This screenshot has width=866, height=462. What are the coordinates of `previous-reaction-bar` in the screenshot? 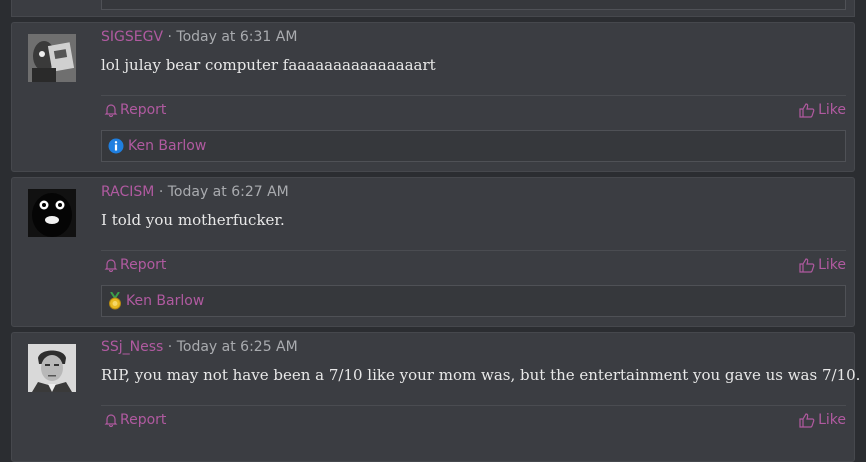 It's located at (473, 5).